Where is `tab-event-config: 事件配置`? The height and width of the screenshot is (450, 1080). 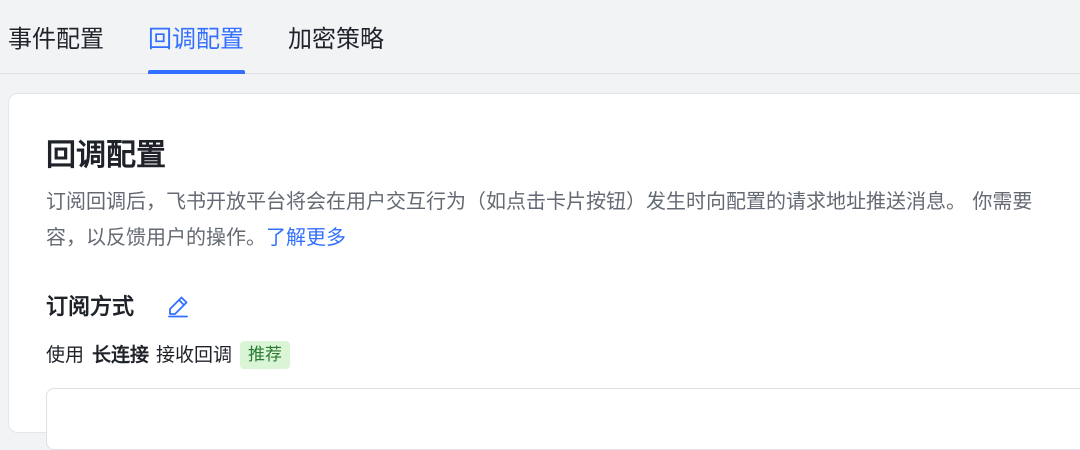
tab-event-config: 事件配置 is located at coordinates (56, 39).